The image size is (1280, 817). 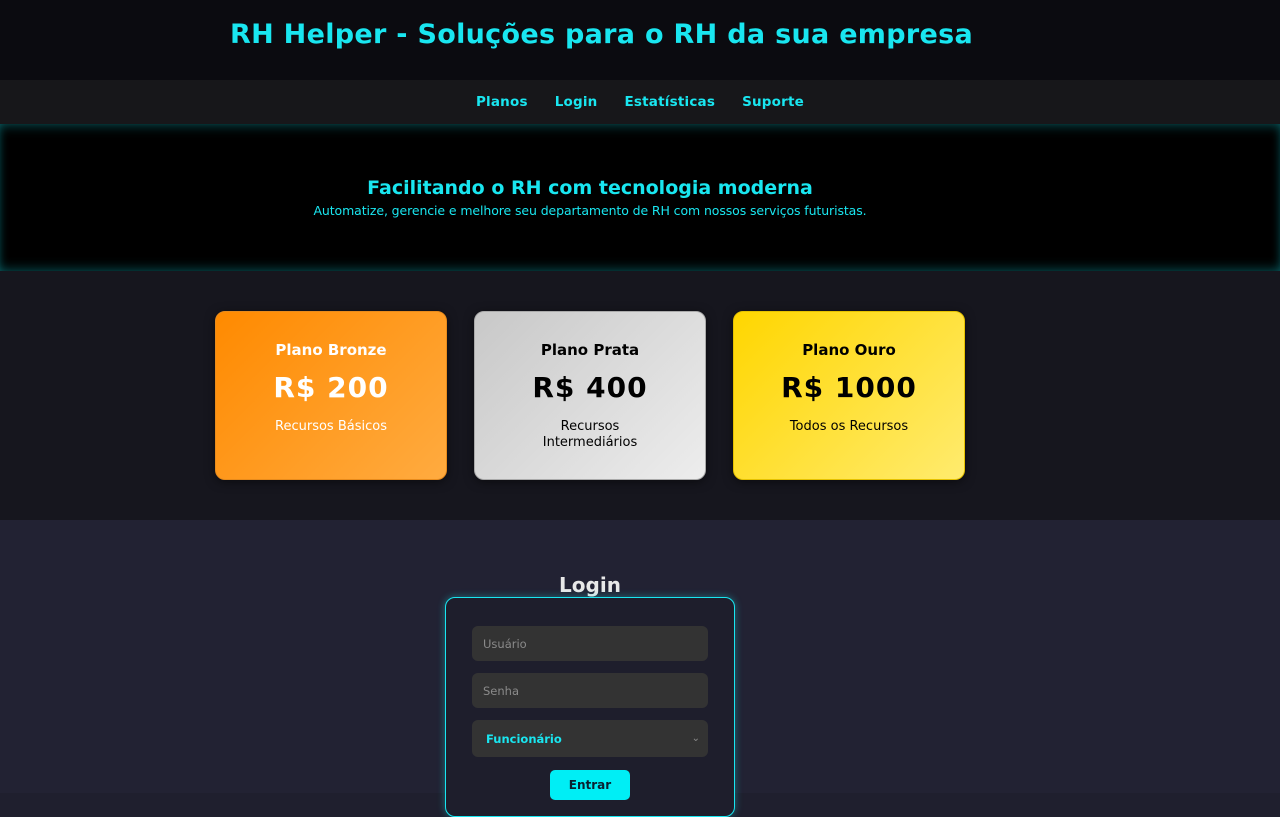 I want to click on plan-name: Plano Ouro, so click(x=849, y=350).